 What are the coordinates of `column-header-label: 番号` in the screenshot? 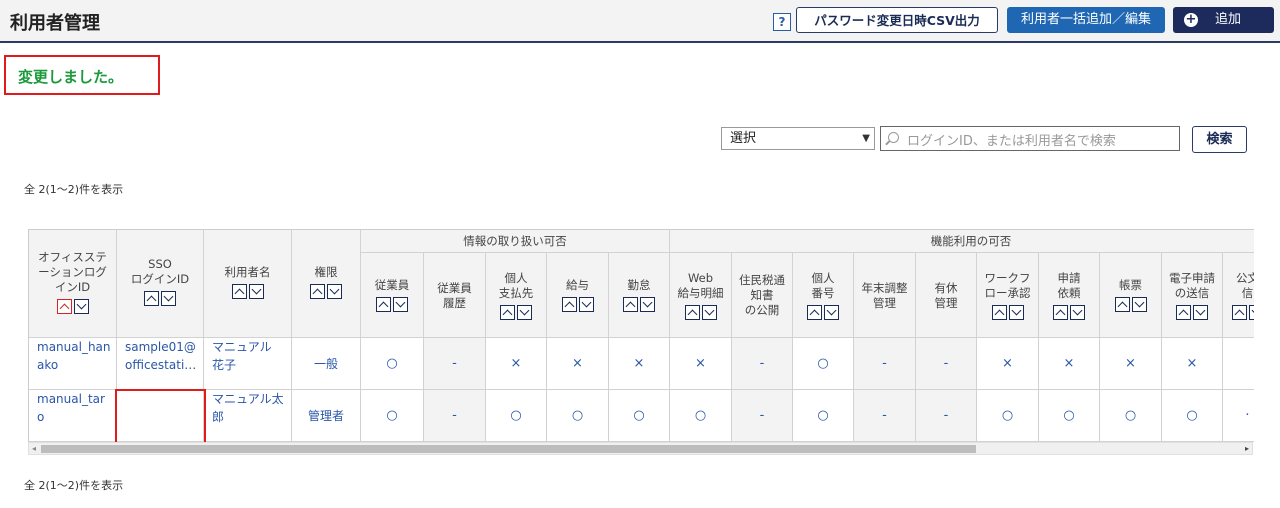 It's located at (823, 293).